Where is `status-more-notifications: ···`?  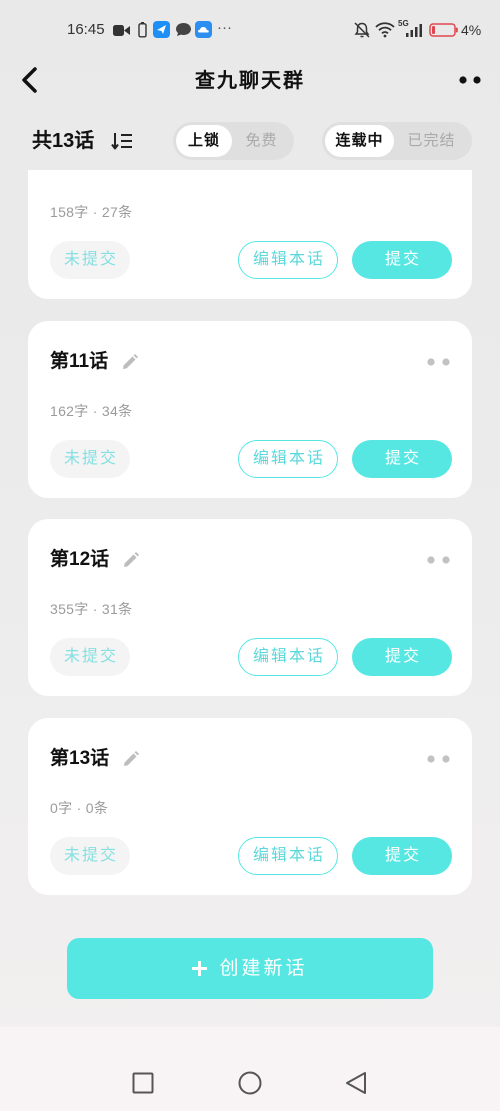
status-more-notifications: ··· is located at coordinates (224, 27).